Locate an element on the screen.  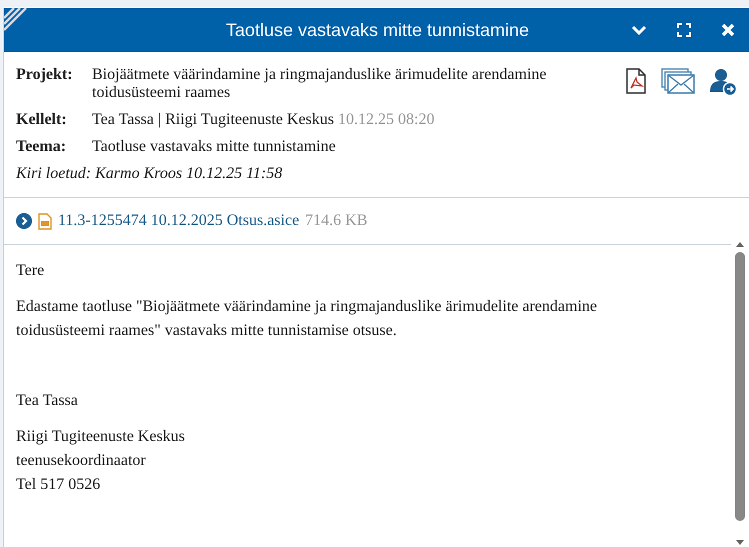
body-text: Riigi Tugiteenuste Keskus is located at coordinates (101, 437).